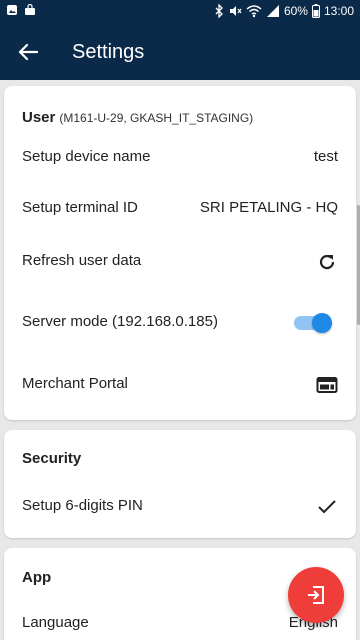 The height and width of the screenshot is (640, 360). What do you see at coordinates (180, 158) in the screenshot?
I see `setup-device-name-row: Setup device name test` at bounding box center [180, 158].